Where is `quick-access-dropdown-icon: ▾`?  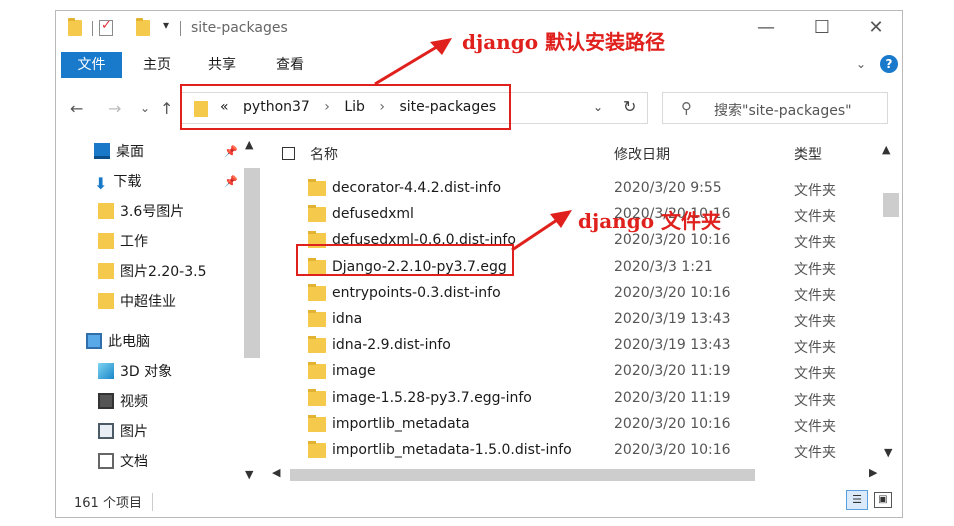
quick-access-dropdown-icon: ▾ is located at coordinates (166, 25).